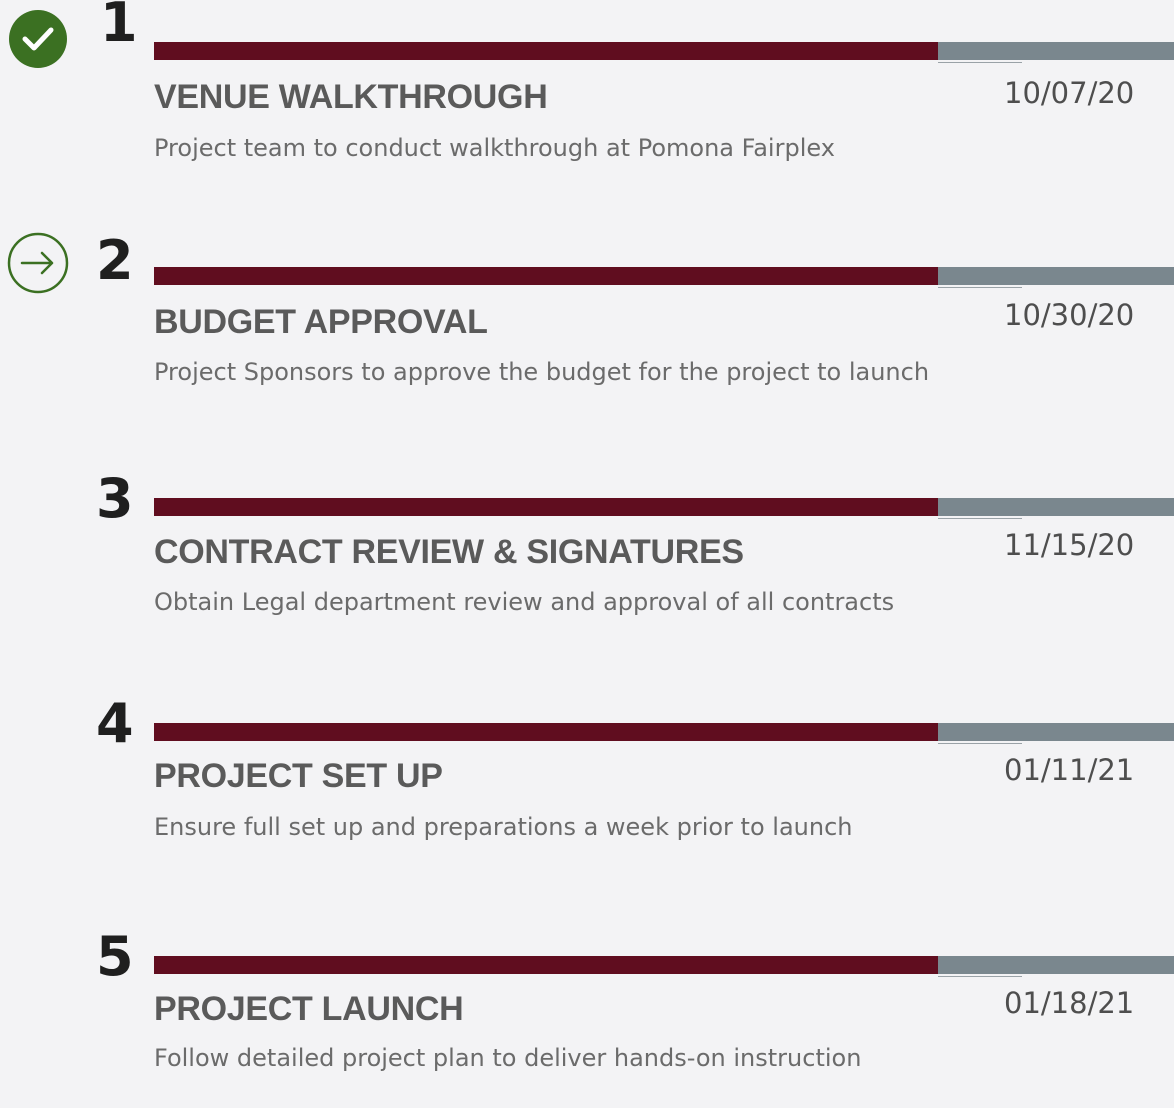  I want to click on arrow-right-circle-icon, so click(39, 265).